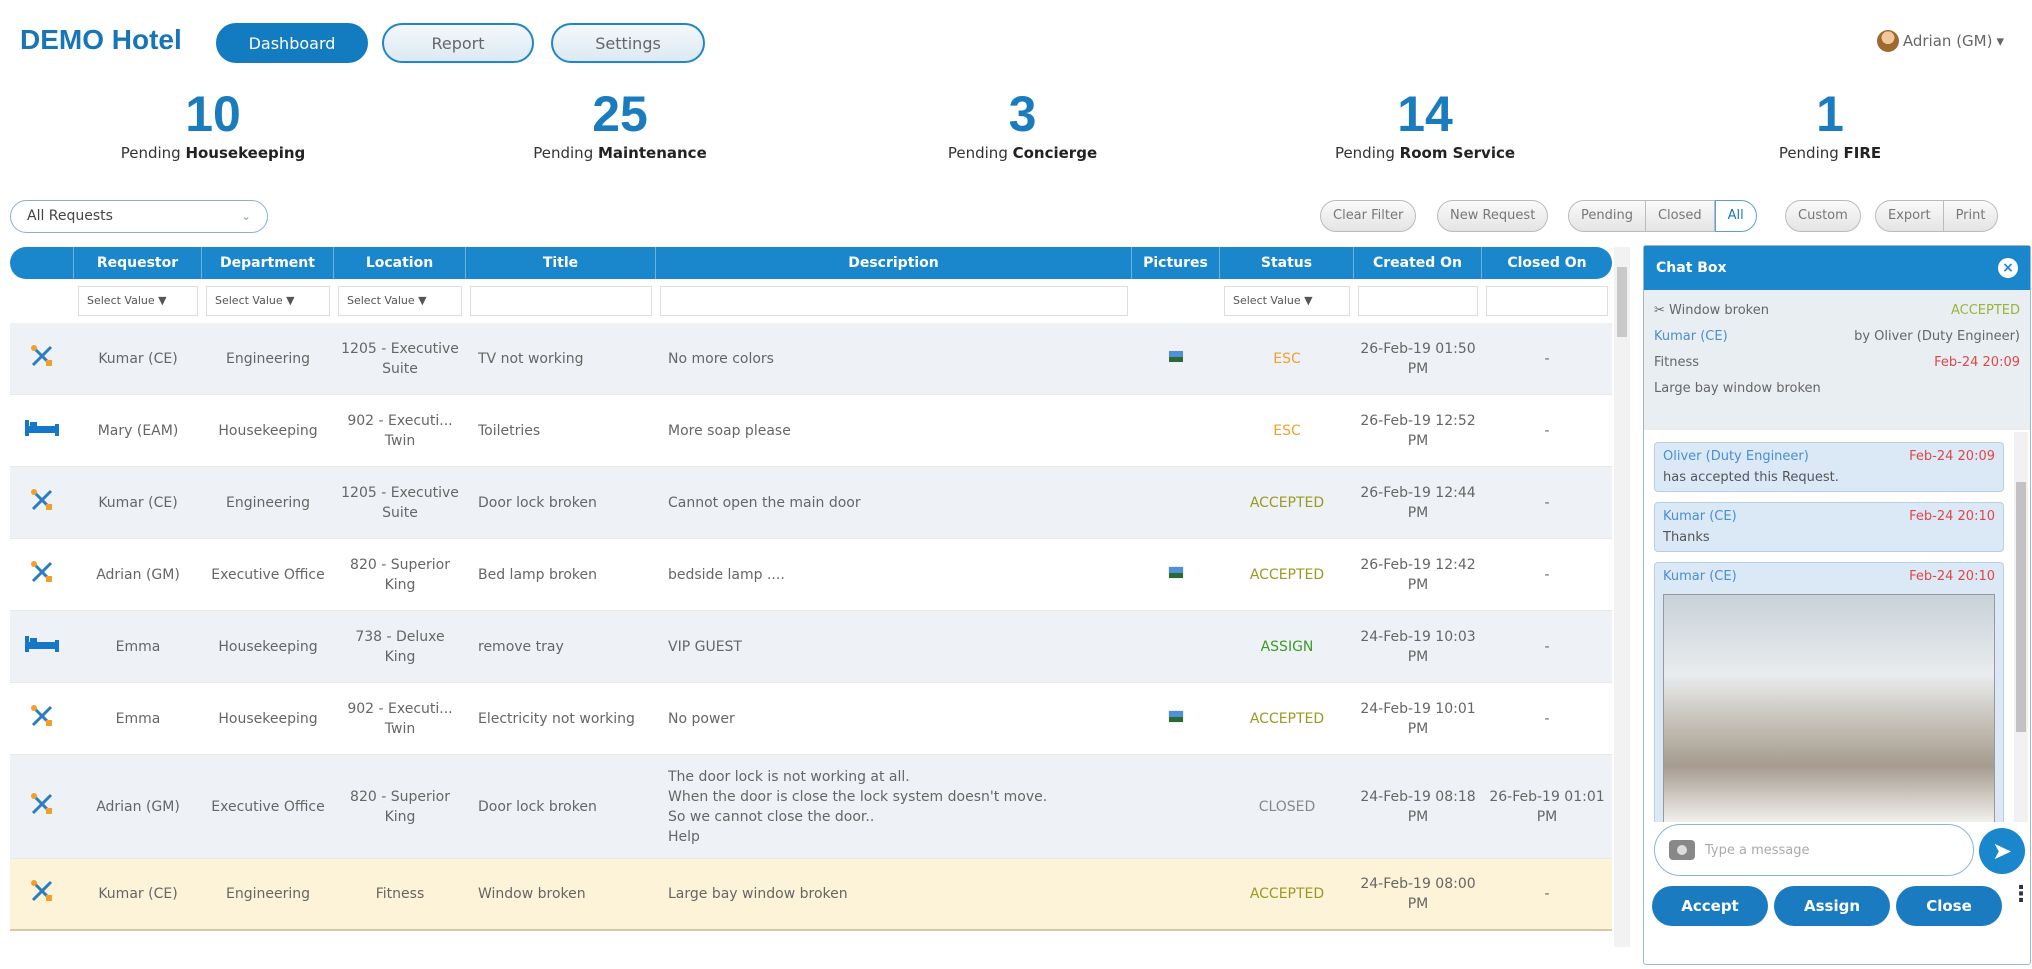 The width and height of the screenshot is (2032, 969). What do you see at coordinates (1022, 125) in the screenshot?
I see `stat-concierge: 3 Pending Concierge` at bounding box center [1022, 125].